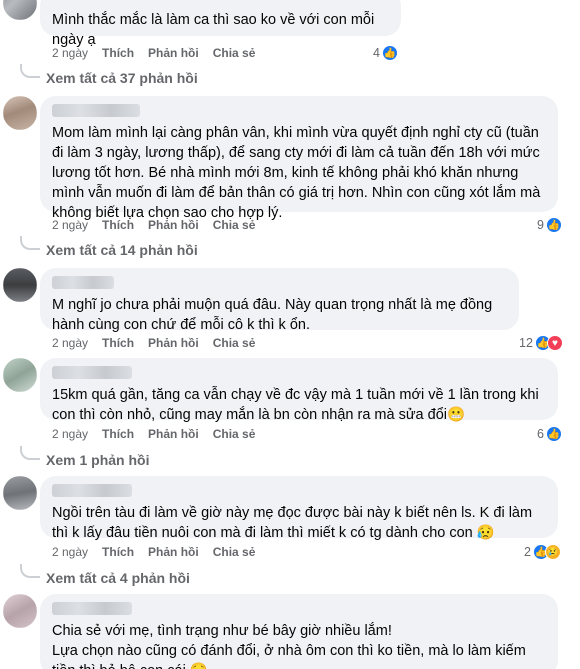  Describe the element at coordinates (552, 552) in the screenshot. I see `sad-reaction-icon: 😢` at that location.